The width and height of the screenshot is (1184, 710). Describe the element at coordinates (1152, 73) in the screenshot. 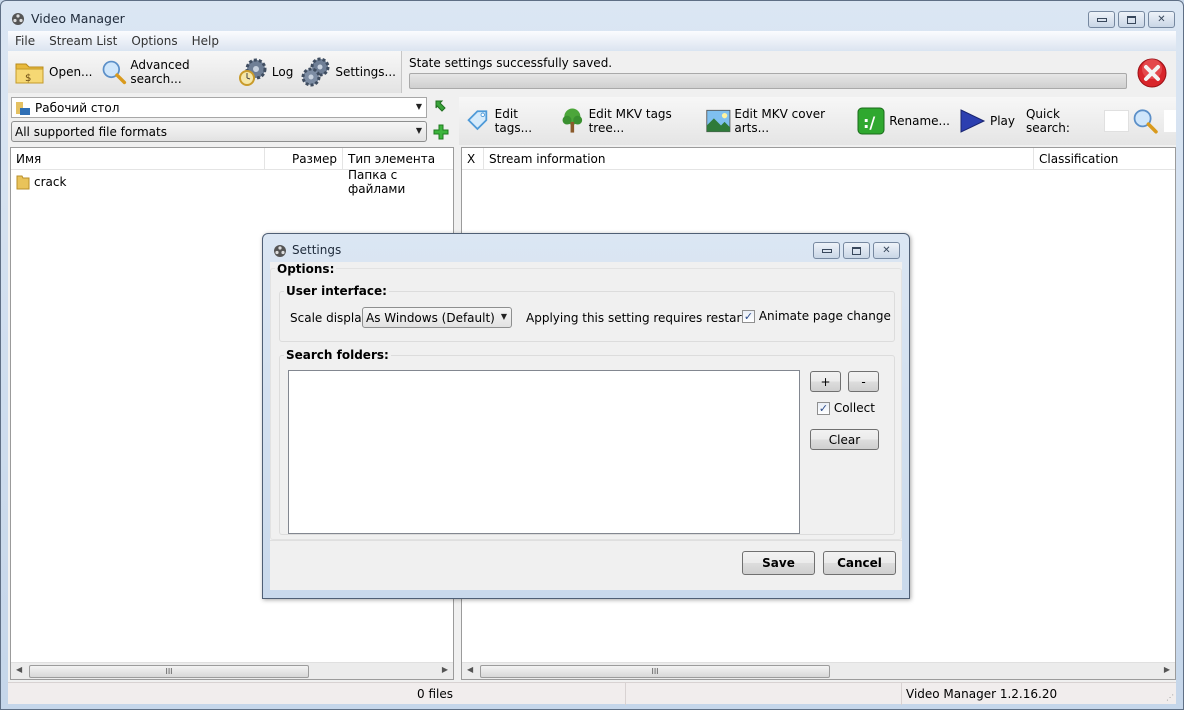

I see `cancel-operation-icon` at that location.